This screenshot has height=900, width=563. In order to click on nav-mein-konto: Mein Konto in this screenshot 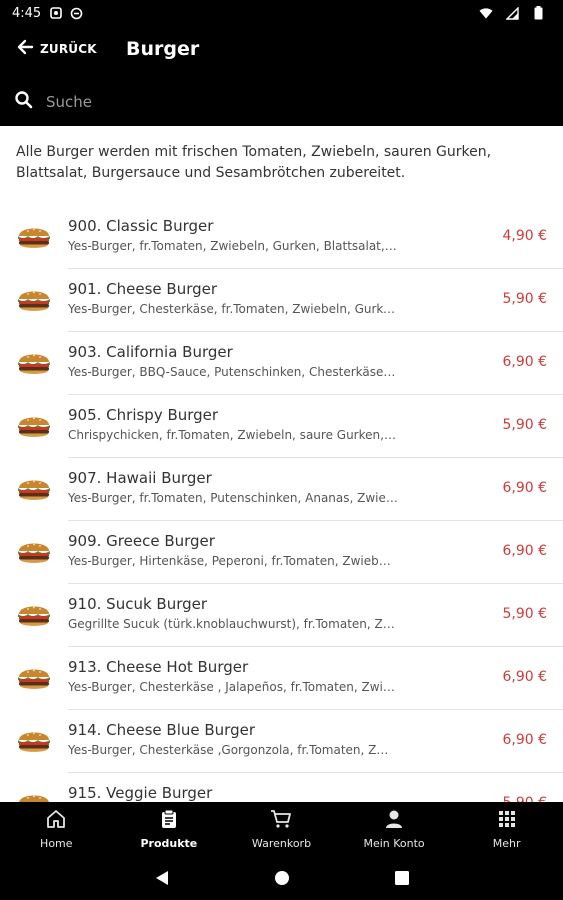, I will do `click(394, 829)`.